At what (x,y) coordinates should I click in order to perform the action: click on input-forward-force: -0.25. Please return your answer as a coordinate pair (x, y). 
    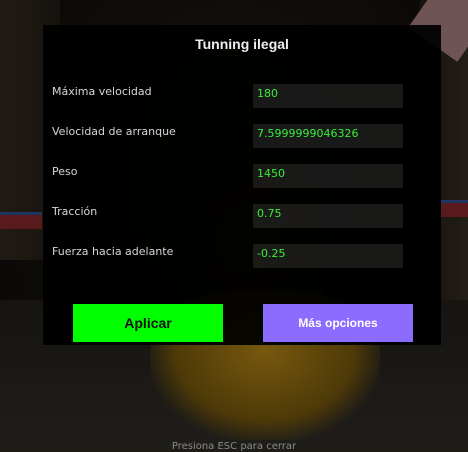
    Looking at the image, I should click on (328, 256).